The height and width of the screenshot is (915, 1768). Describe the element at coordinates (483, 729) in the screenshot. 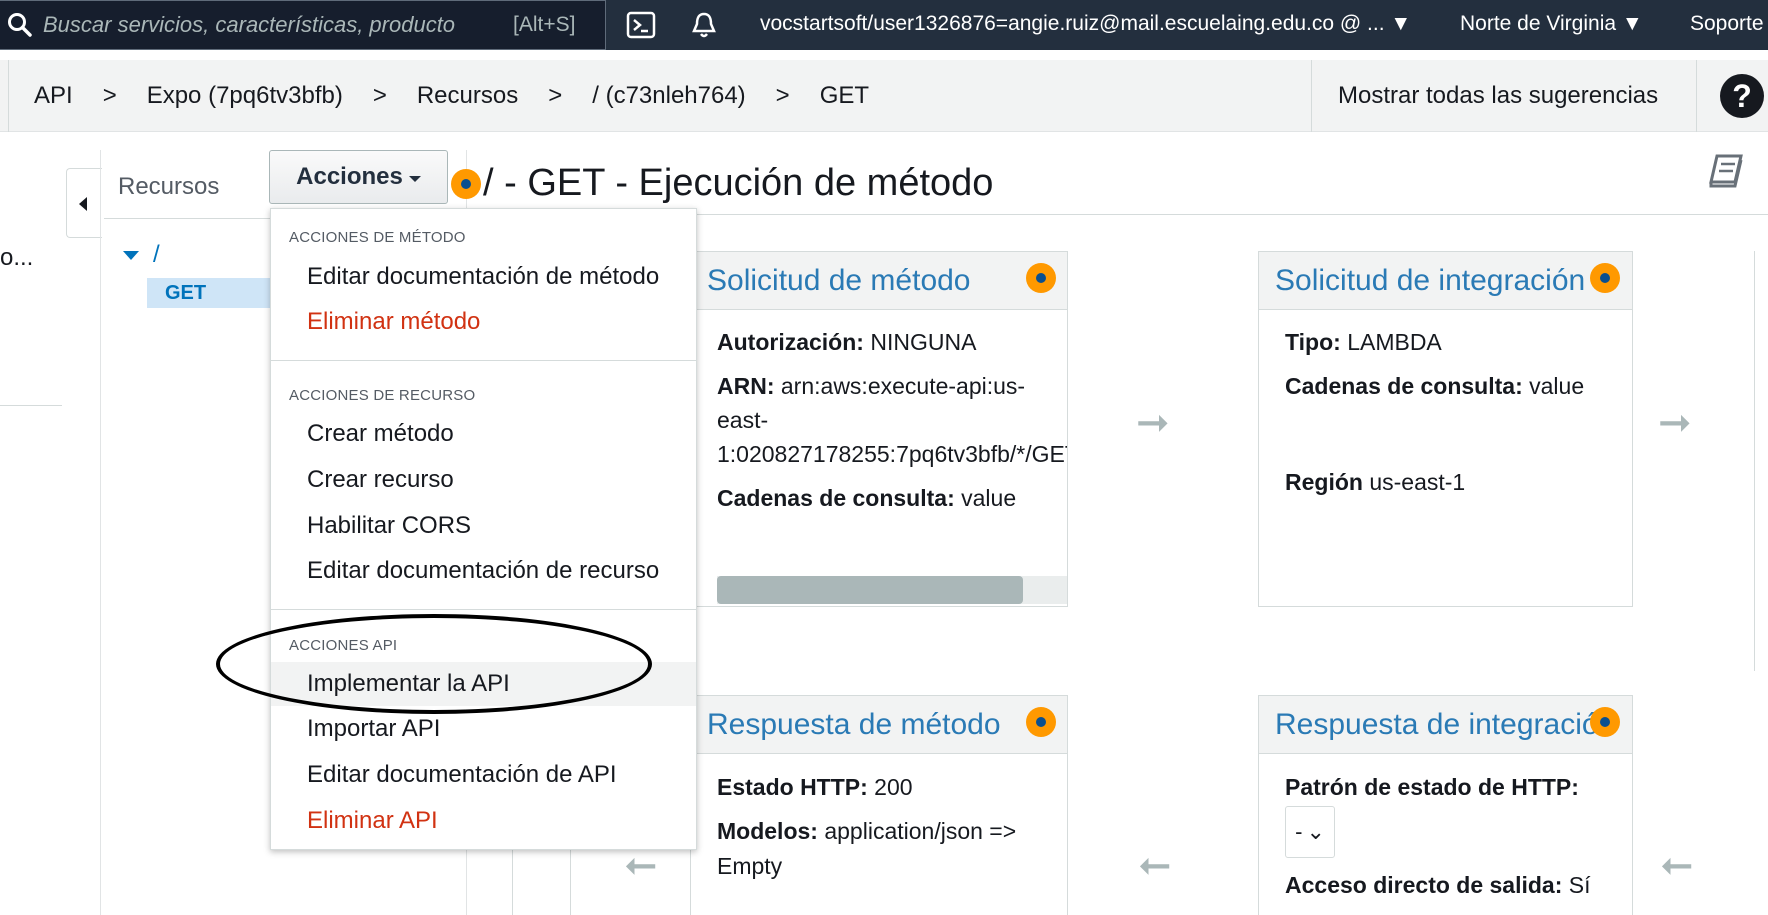

I see `menu-item-import-api: Importar API` at that location.